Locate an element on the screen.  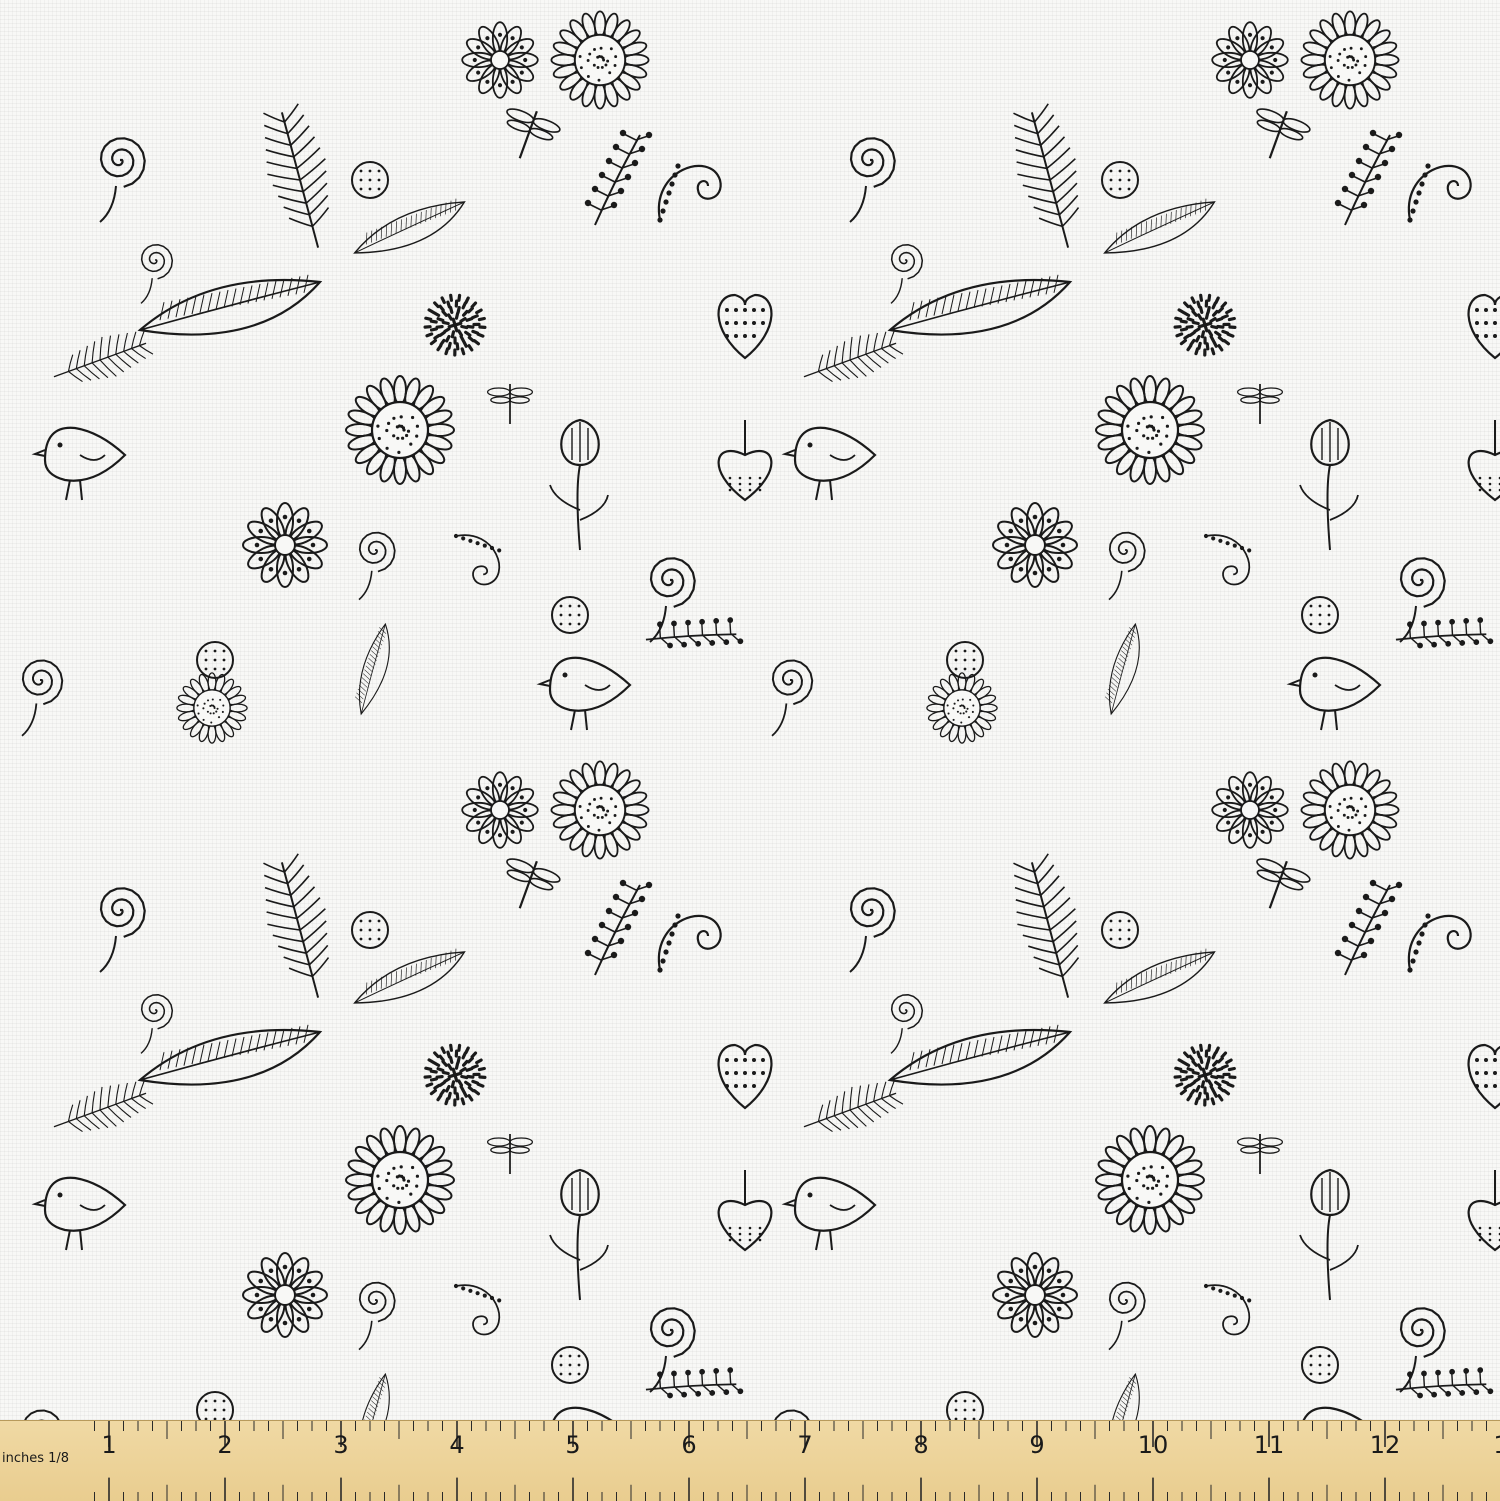
ruler-number: 4 is located at coordinates (456, 1445).